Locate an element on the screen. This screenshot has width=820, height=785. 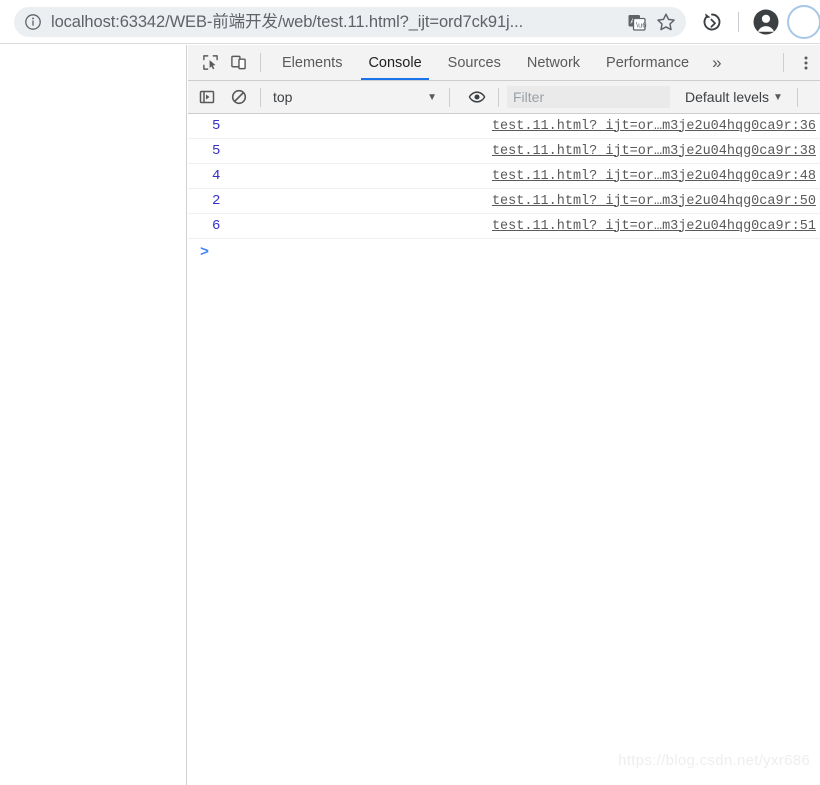
translate-icon: A \u6587 is located at coordinates (637, 22).